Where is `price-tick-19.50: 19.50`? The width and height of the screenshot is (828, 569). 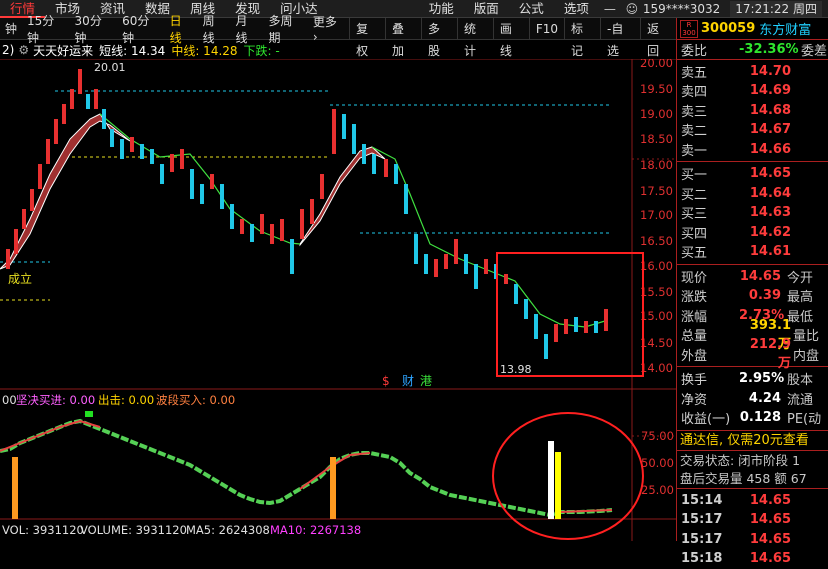 price-tick-19.50: 19.50 is located at coordinates (656, 89).